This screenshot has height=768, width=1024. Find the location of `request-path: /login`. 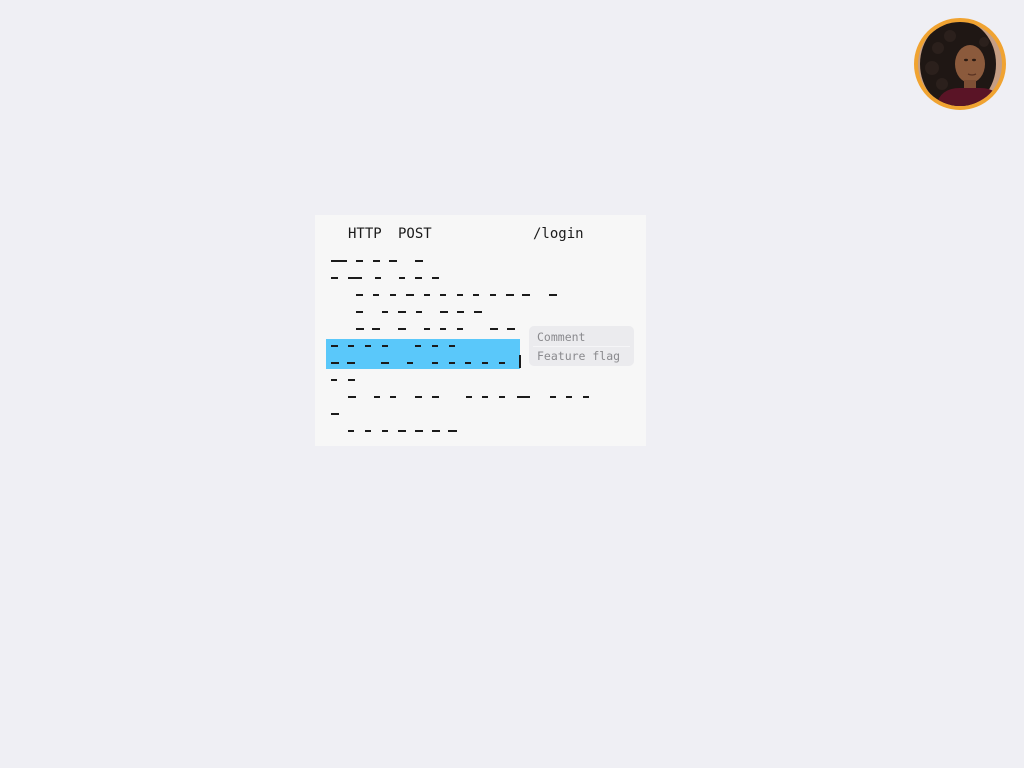

request-path: /login is located at coordinates (558, 234).